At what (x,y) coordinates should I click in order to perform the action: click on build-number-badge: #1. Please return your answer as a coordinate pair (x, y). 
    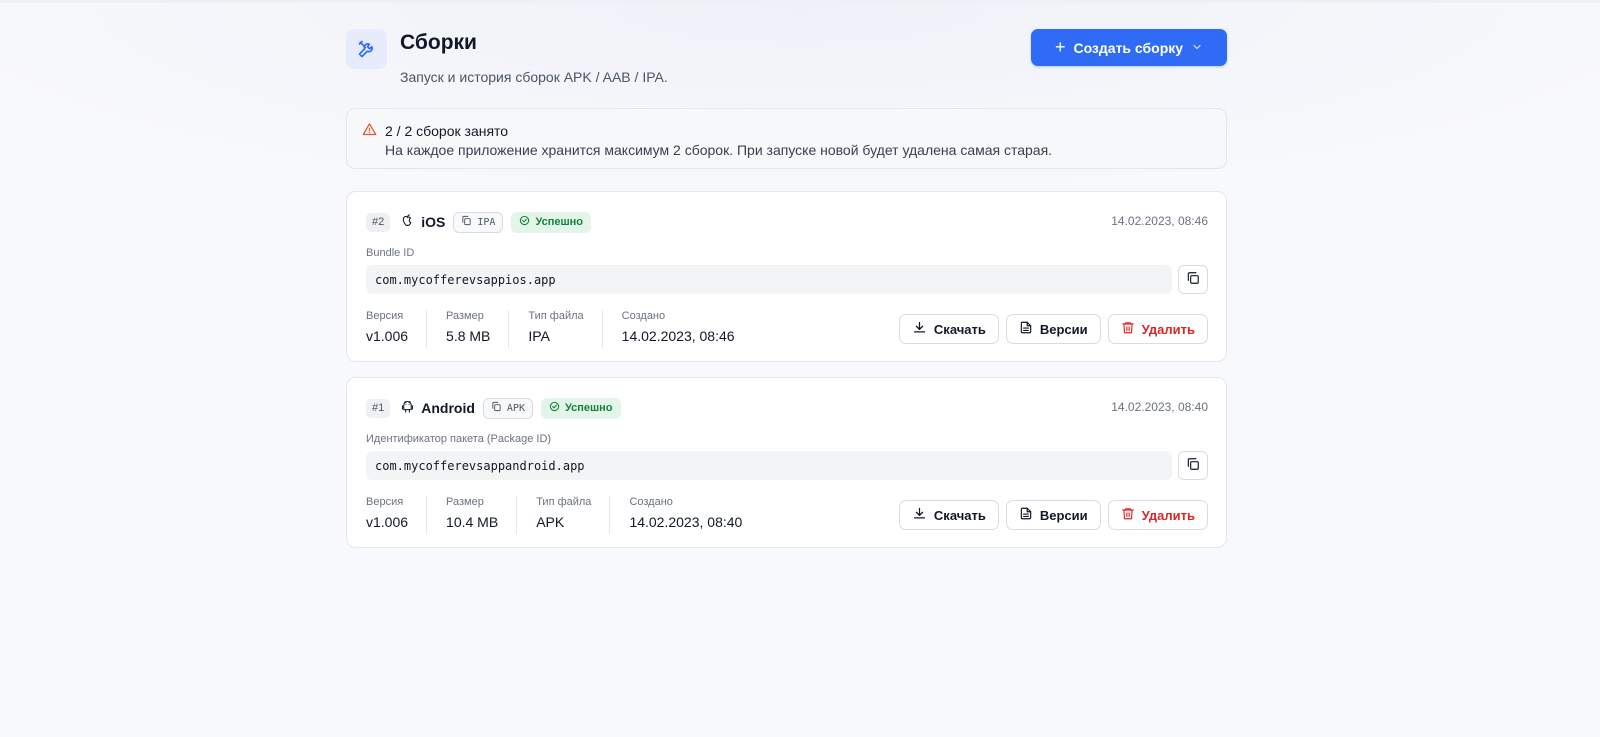
    Looking at the image, I should click on (378, 408).